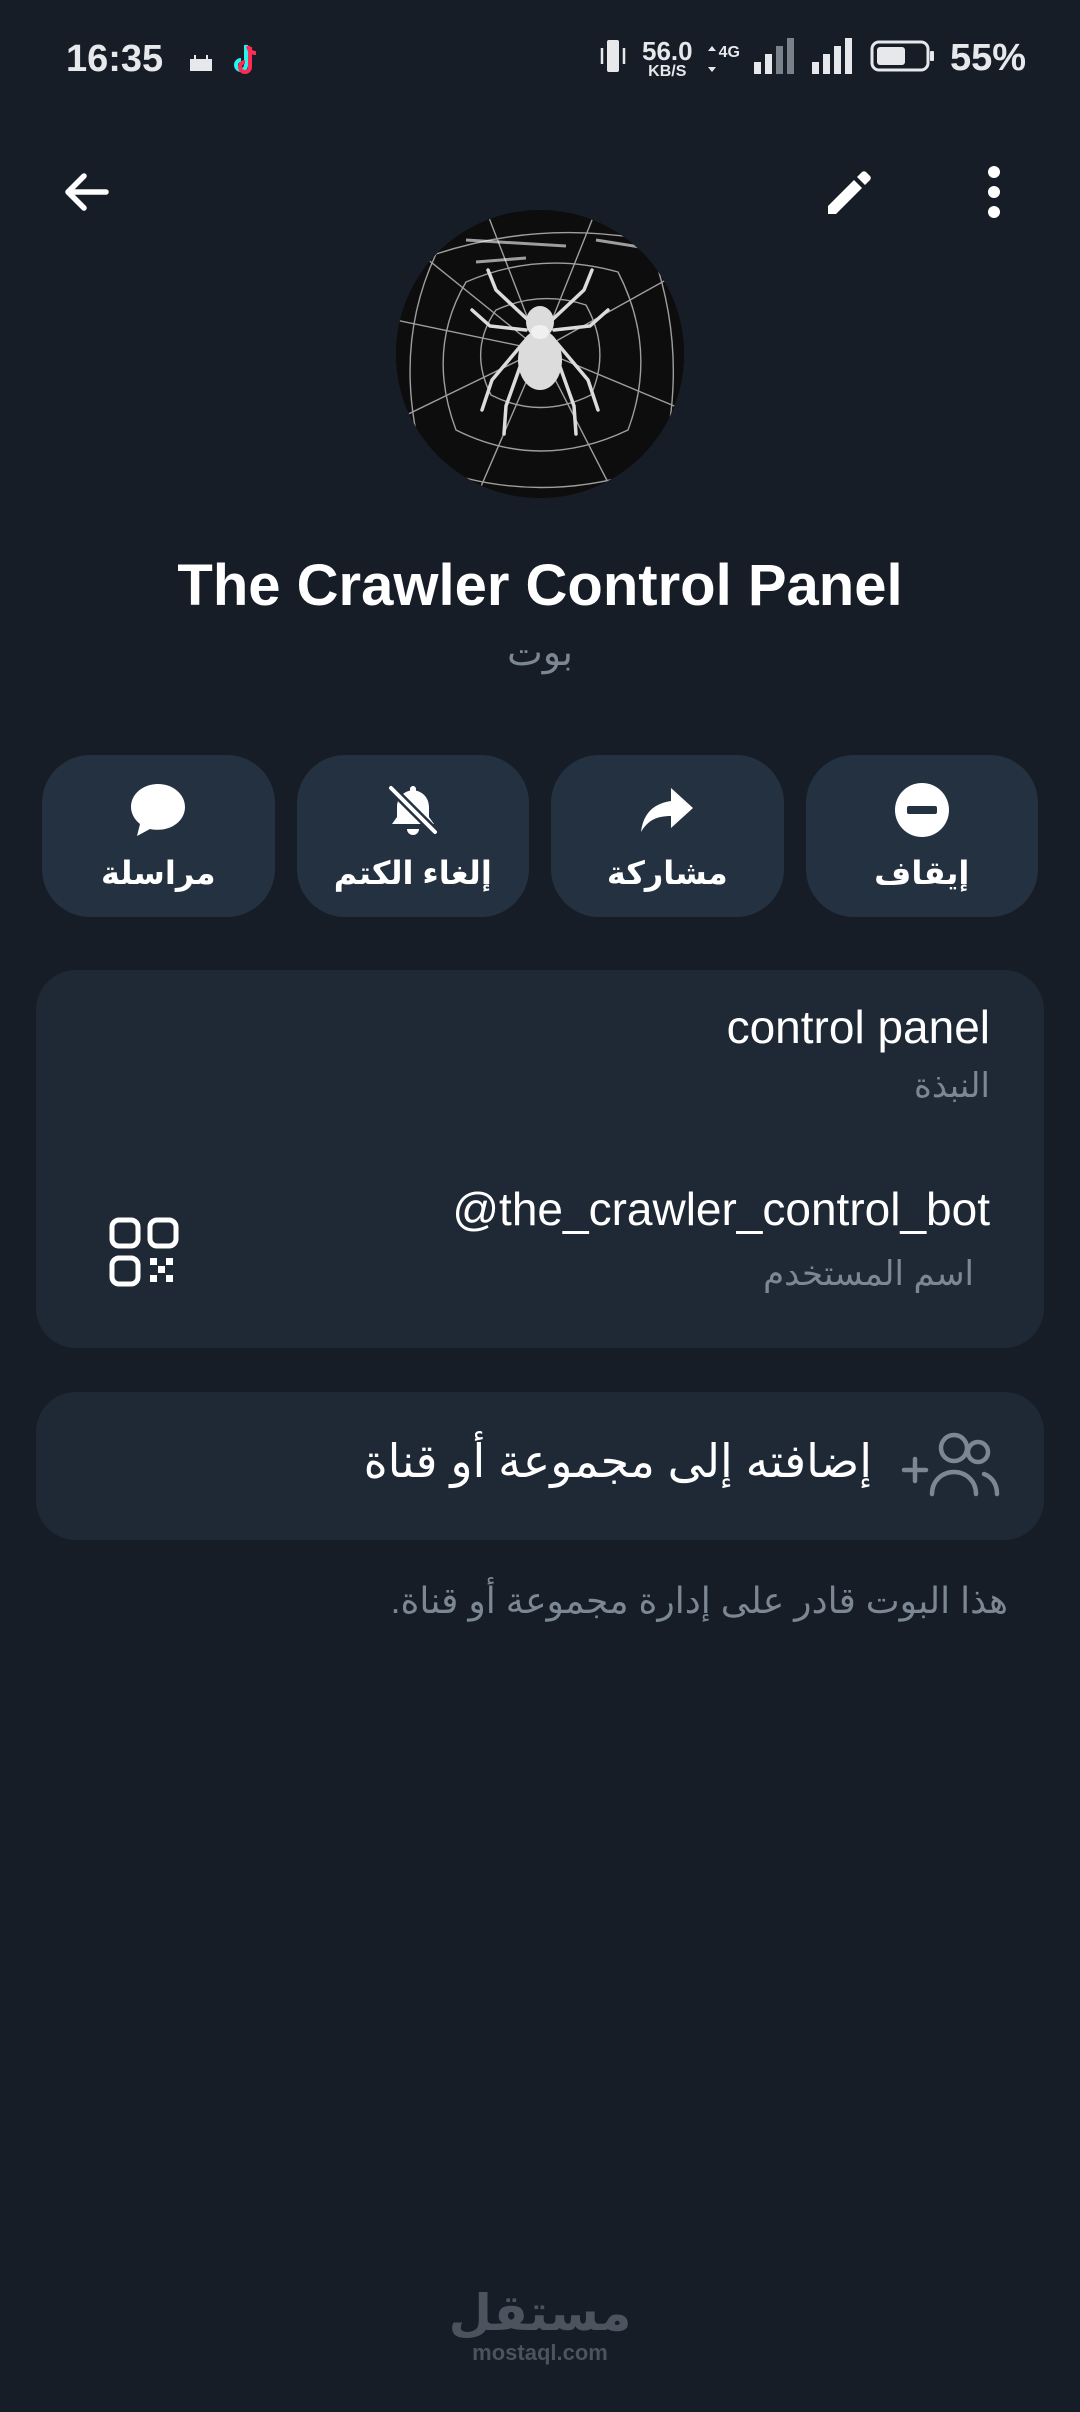  I want to click on notification-icons, so click(224, 62).